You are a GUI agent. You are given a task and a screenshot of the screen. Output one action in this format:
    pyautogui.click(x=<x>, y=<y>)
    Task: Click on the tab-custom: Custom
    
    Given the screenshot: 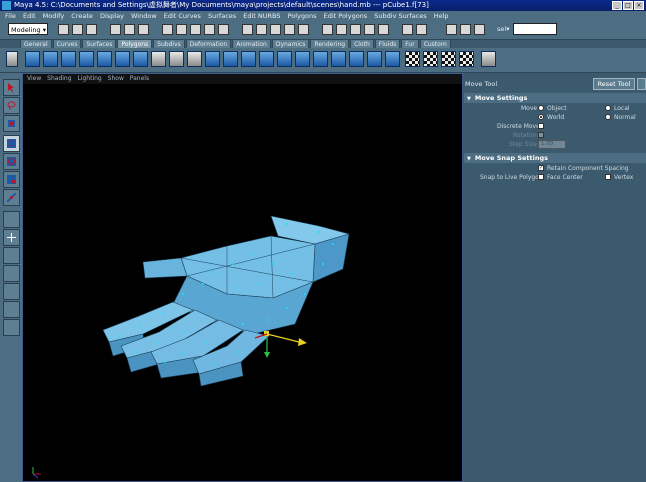 What is the action you would take?
    pyautogui.click(x=435, y=43)
    